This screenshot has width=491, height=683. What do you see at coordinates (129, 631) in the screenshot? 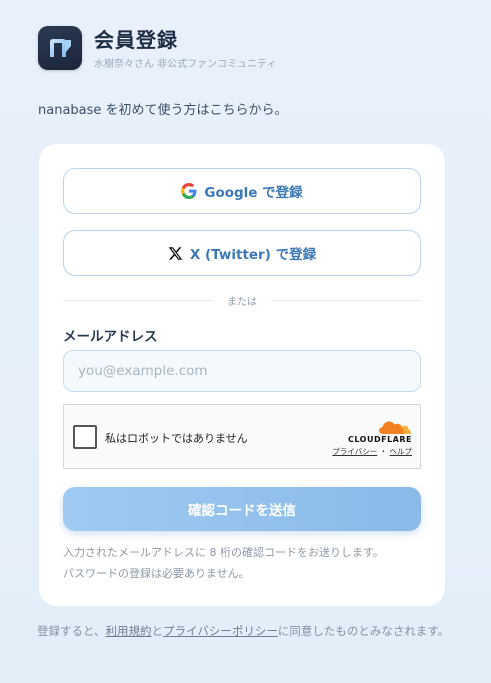
I see `terms-of-service-link: 利用規約` at bounding box center [129, 631].